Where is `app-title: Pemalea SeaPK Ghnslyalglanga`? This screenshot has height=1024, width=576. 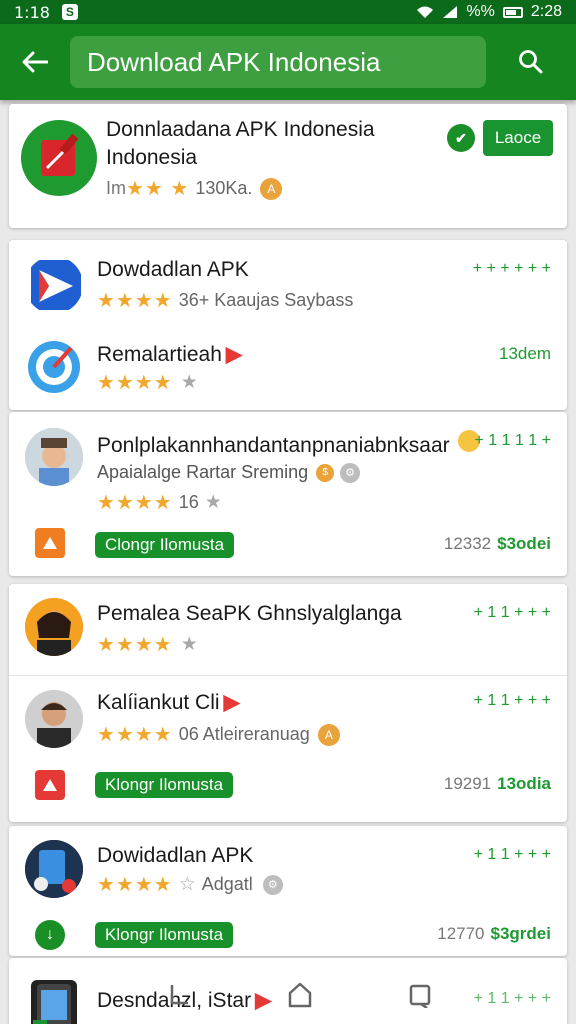
app-title: Pemalea SeaPK Ghnslyalglanga is located at coordinates (249, 613).